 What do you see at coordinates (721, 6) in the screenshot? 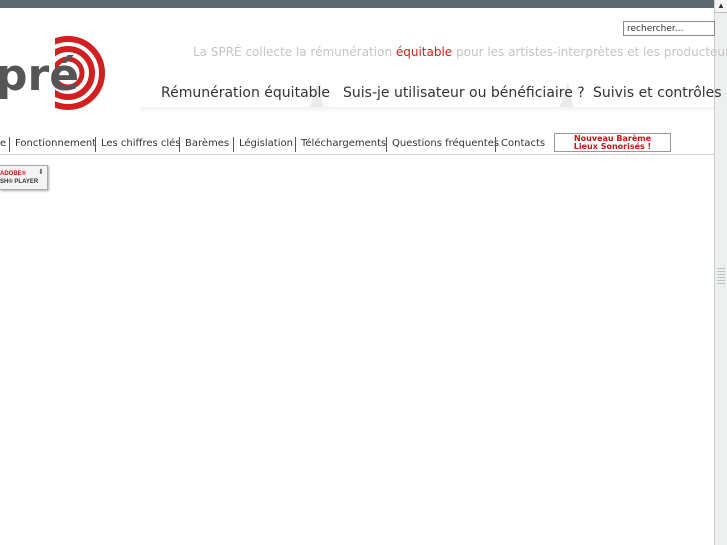
I see `scroll-up-arrow-icon: ▲` at bounding box center [721, 6].